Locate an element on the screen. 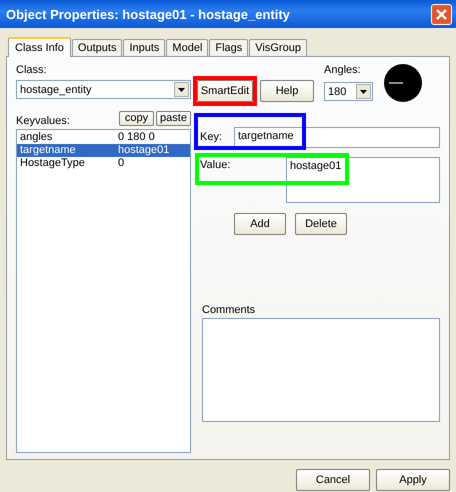  key-label: Key: is located at coordinates (212, 137).